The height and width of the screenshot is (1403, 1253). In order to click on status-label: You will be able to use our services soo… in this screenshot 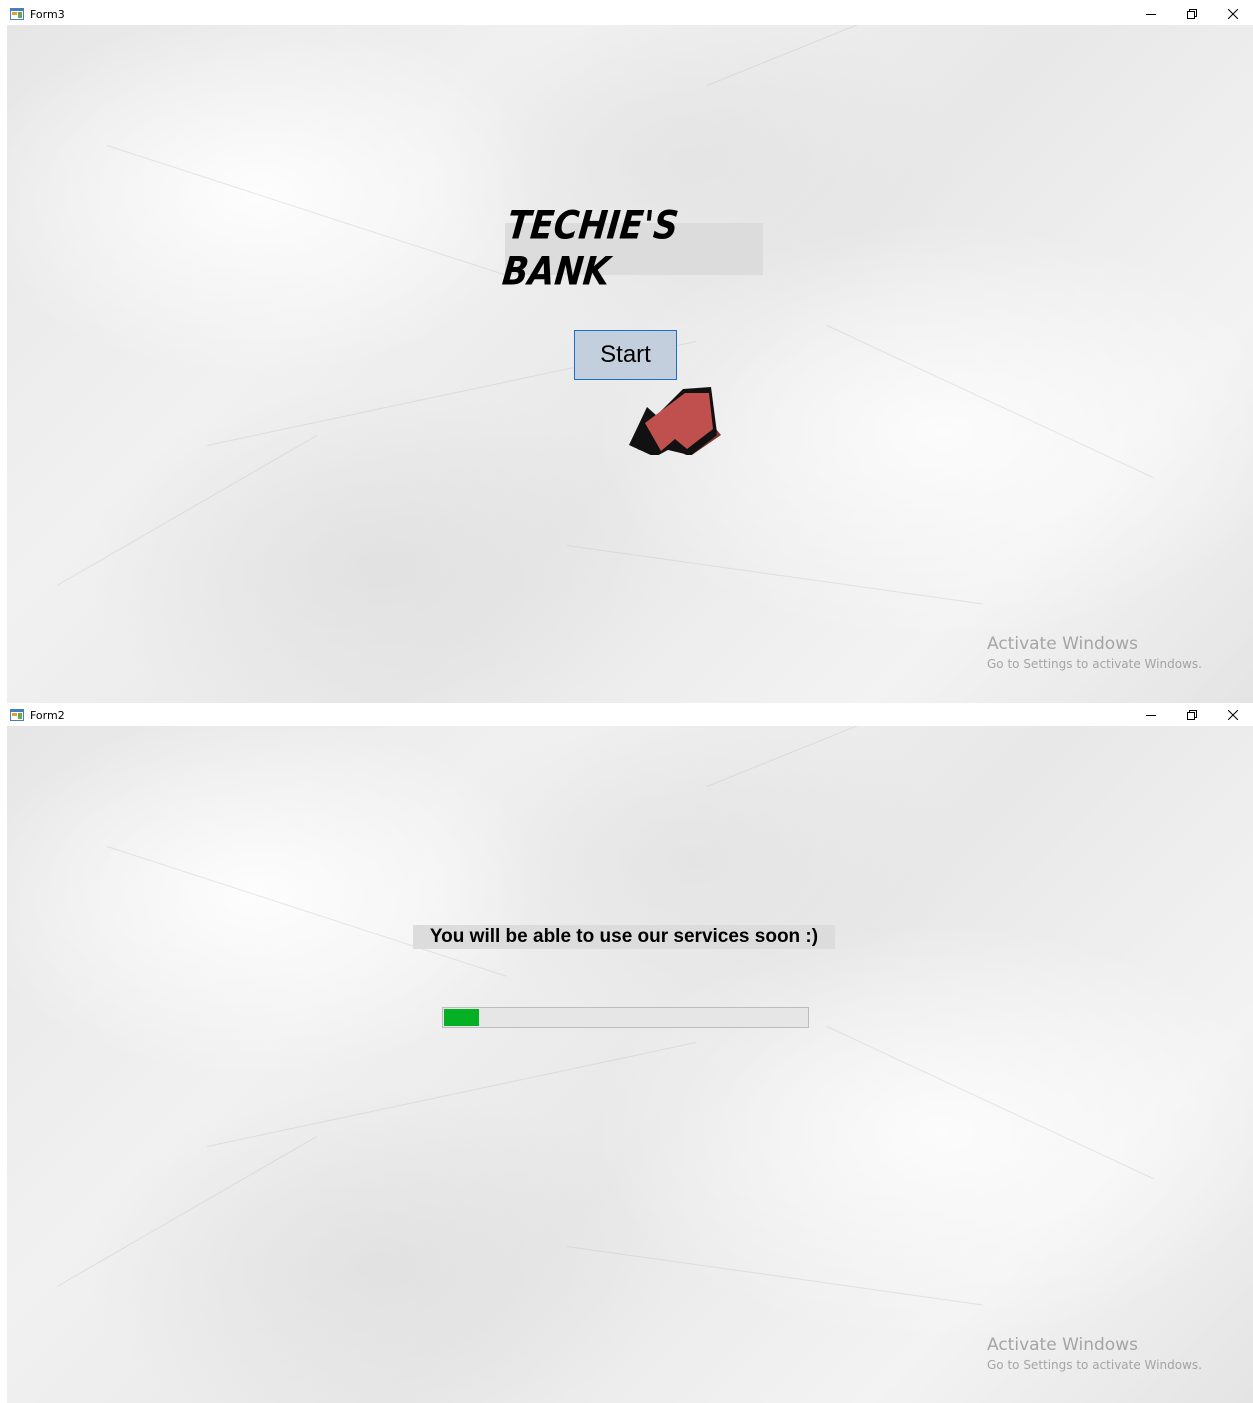, I will do `click(624, 937)`.